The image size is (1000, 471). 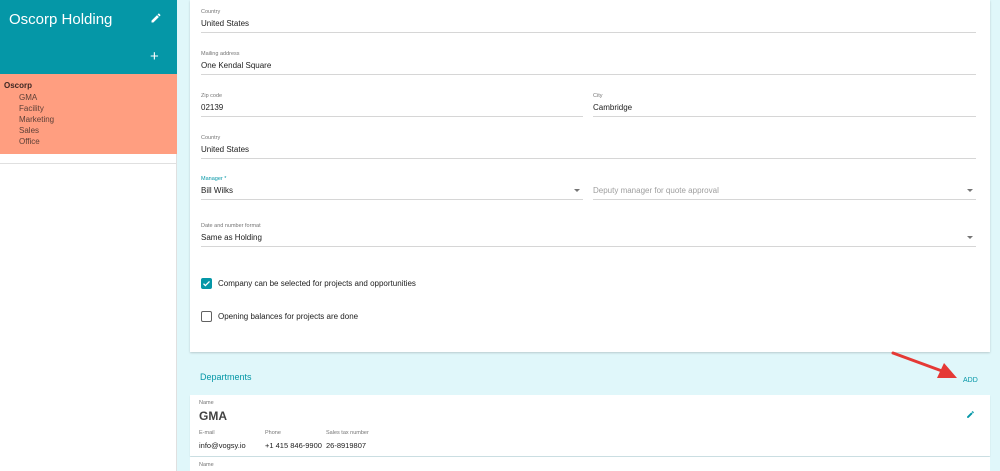 What do you see at coordinates (29, 130) in the screenshot?
I see `tree-item: Sales` at bounding box center [29, 130].